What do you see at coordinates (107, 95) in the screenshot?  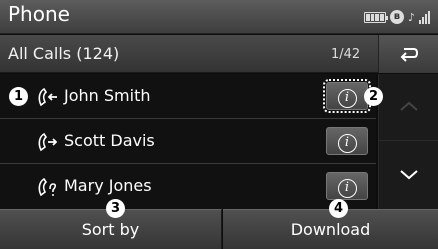 I see `contact-name: John Smith` at bounding box center [107, 95].